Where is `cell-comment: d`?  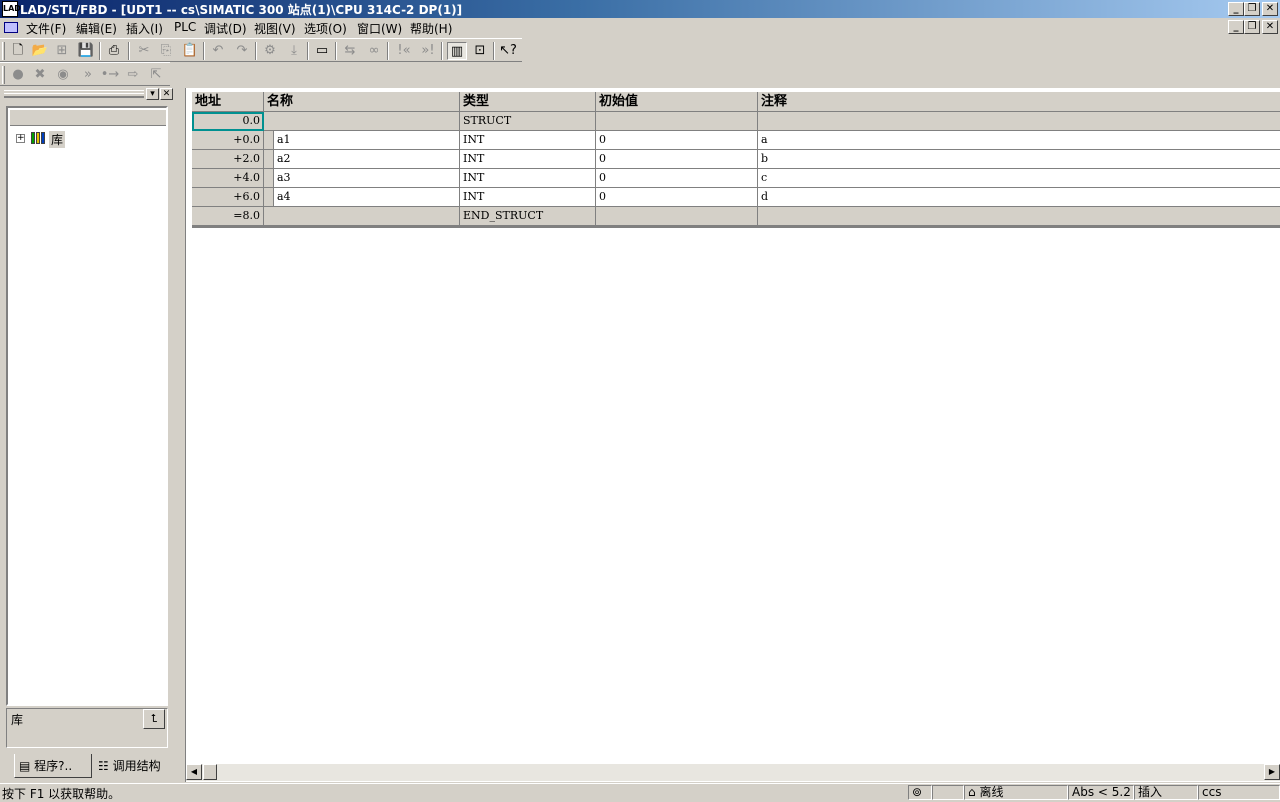 cell-comment: d is located at coordinates (1019, 197).